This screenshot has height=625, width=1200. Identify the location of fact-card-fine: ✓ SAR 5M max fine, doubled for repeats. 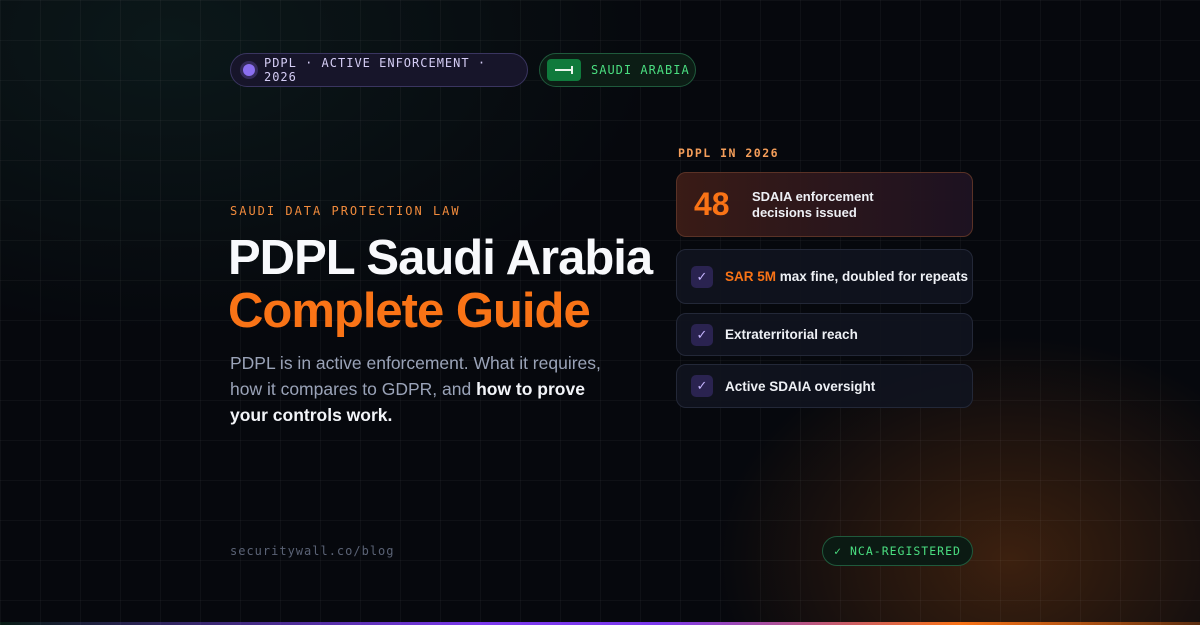
(824, 276).